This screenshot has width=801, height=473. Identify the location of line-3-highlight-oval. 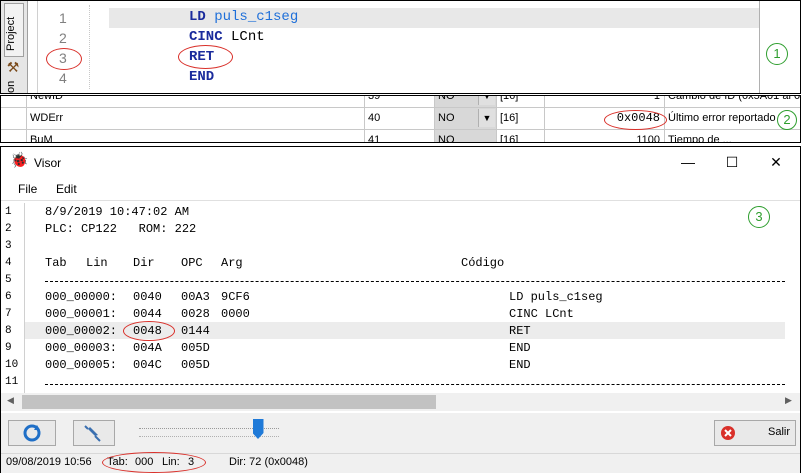
(64, 59).